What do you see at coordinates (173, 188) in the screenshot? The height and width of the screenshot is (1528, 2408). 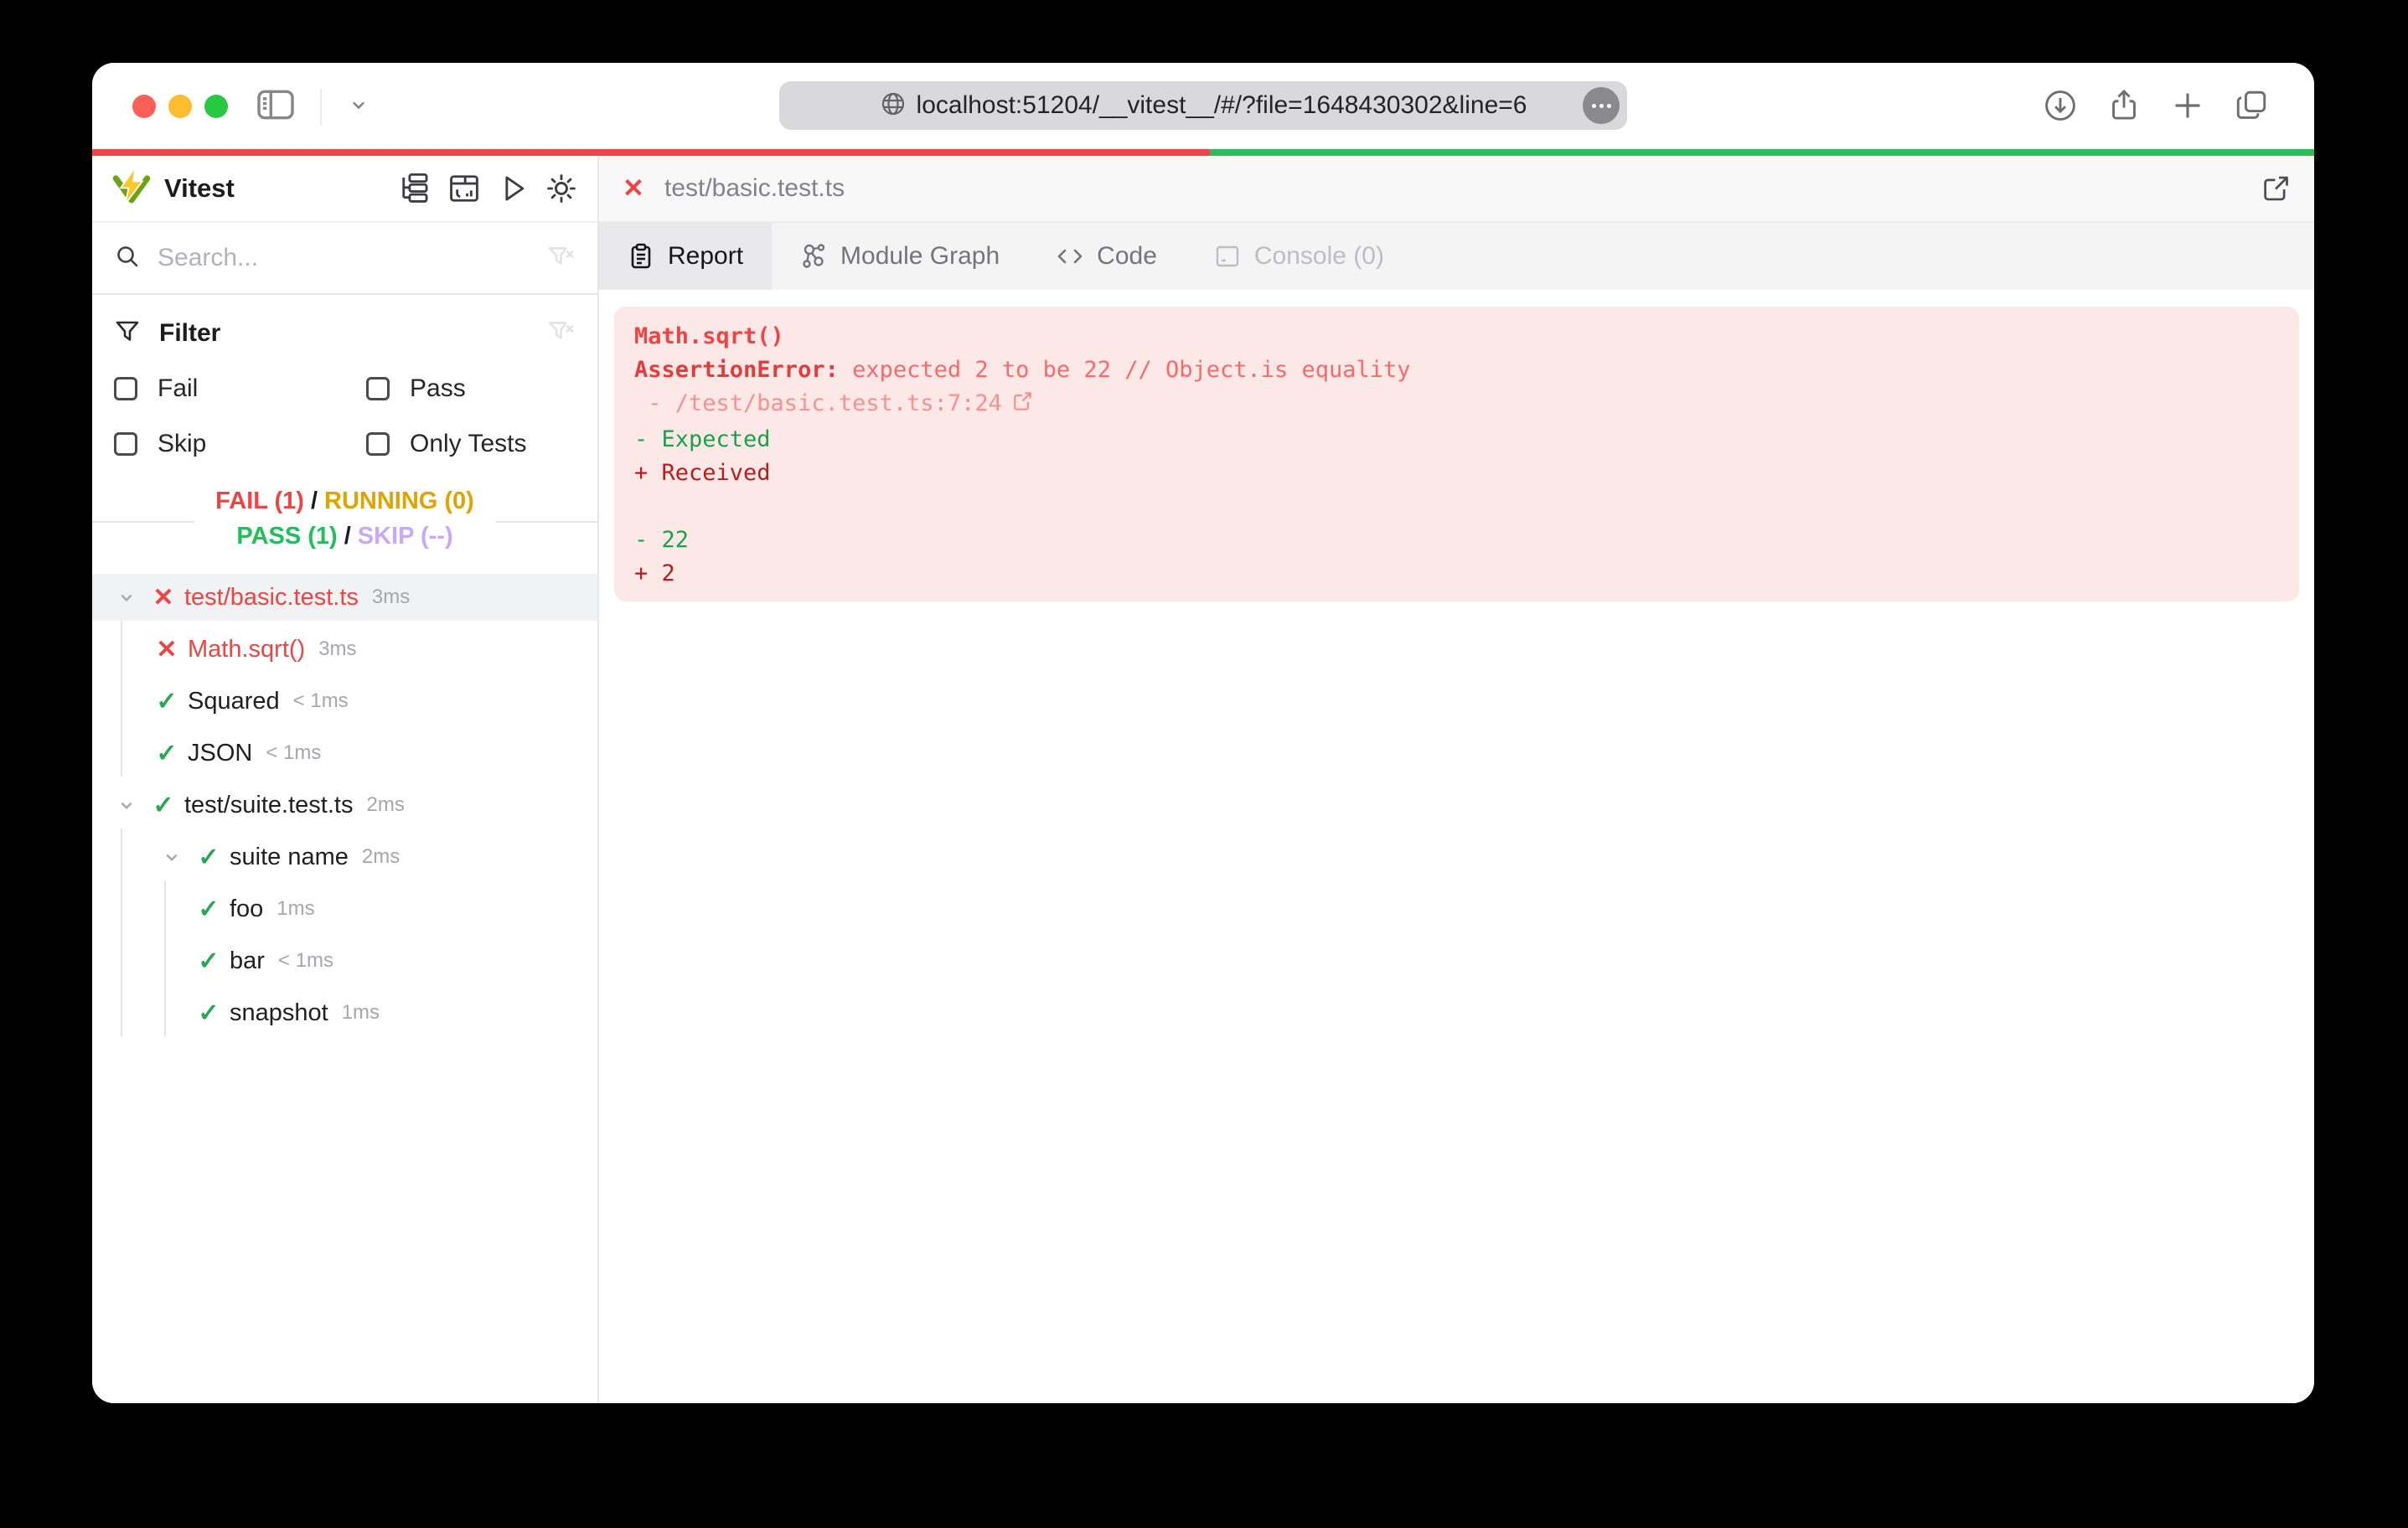 I see `brand: Vitest` at bounding box center [173, 188].